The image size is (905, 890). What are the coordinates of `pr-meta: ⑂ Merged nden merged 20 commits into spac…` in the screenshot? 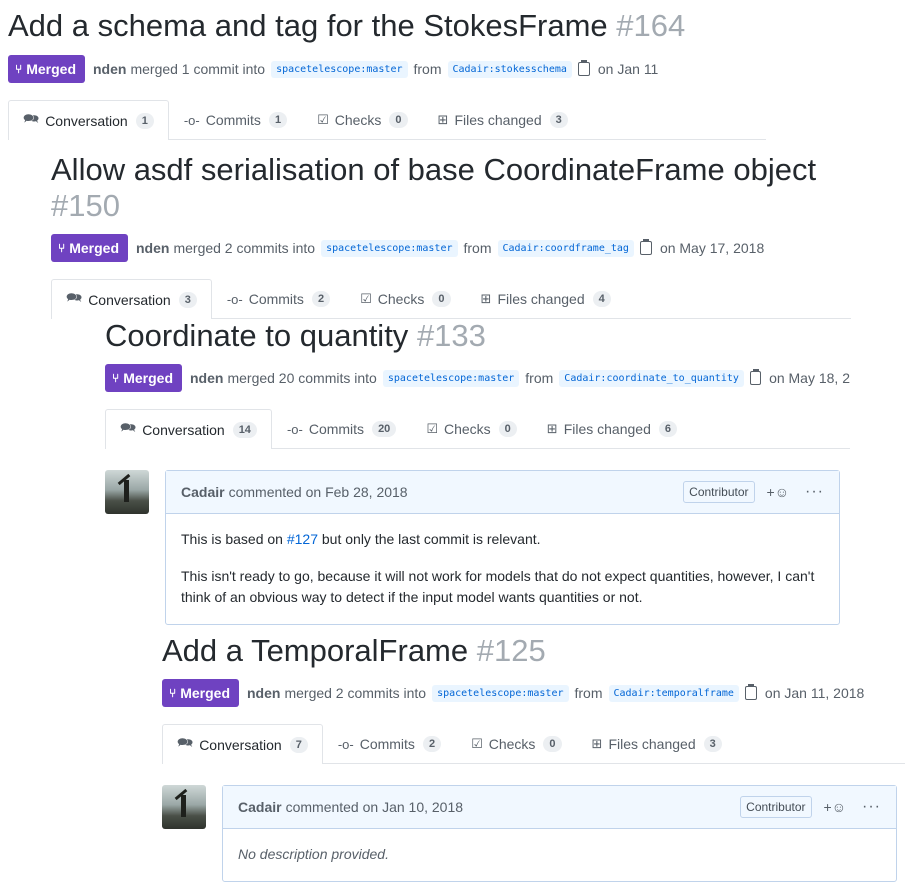 It's located at (477, 378).